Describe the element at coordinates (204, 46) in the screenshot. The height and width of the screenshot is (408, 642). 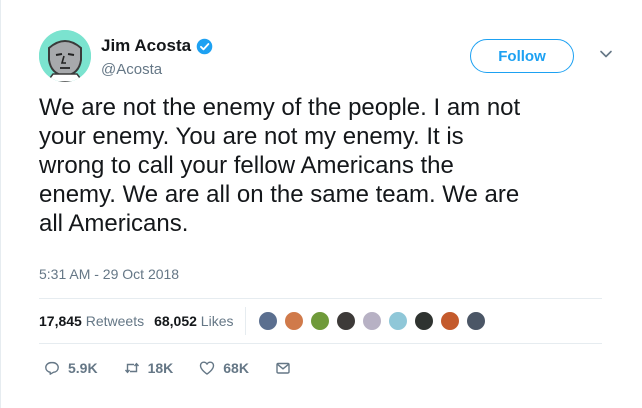
I see `verified-badge-icon` at that location.